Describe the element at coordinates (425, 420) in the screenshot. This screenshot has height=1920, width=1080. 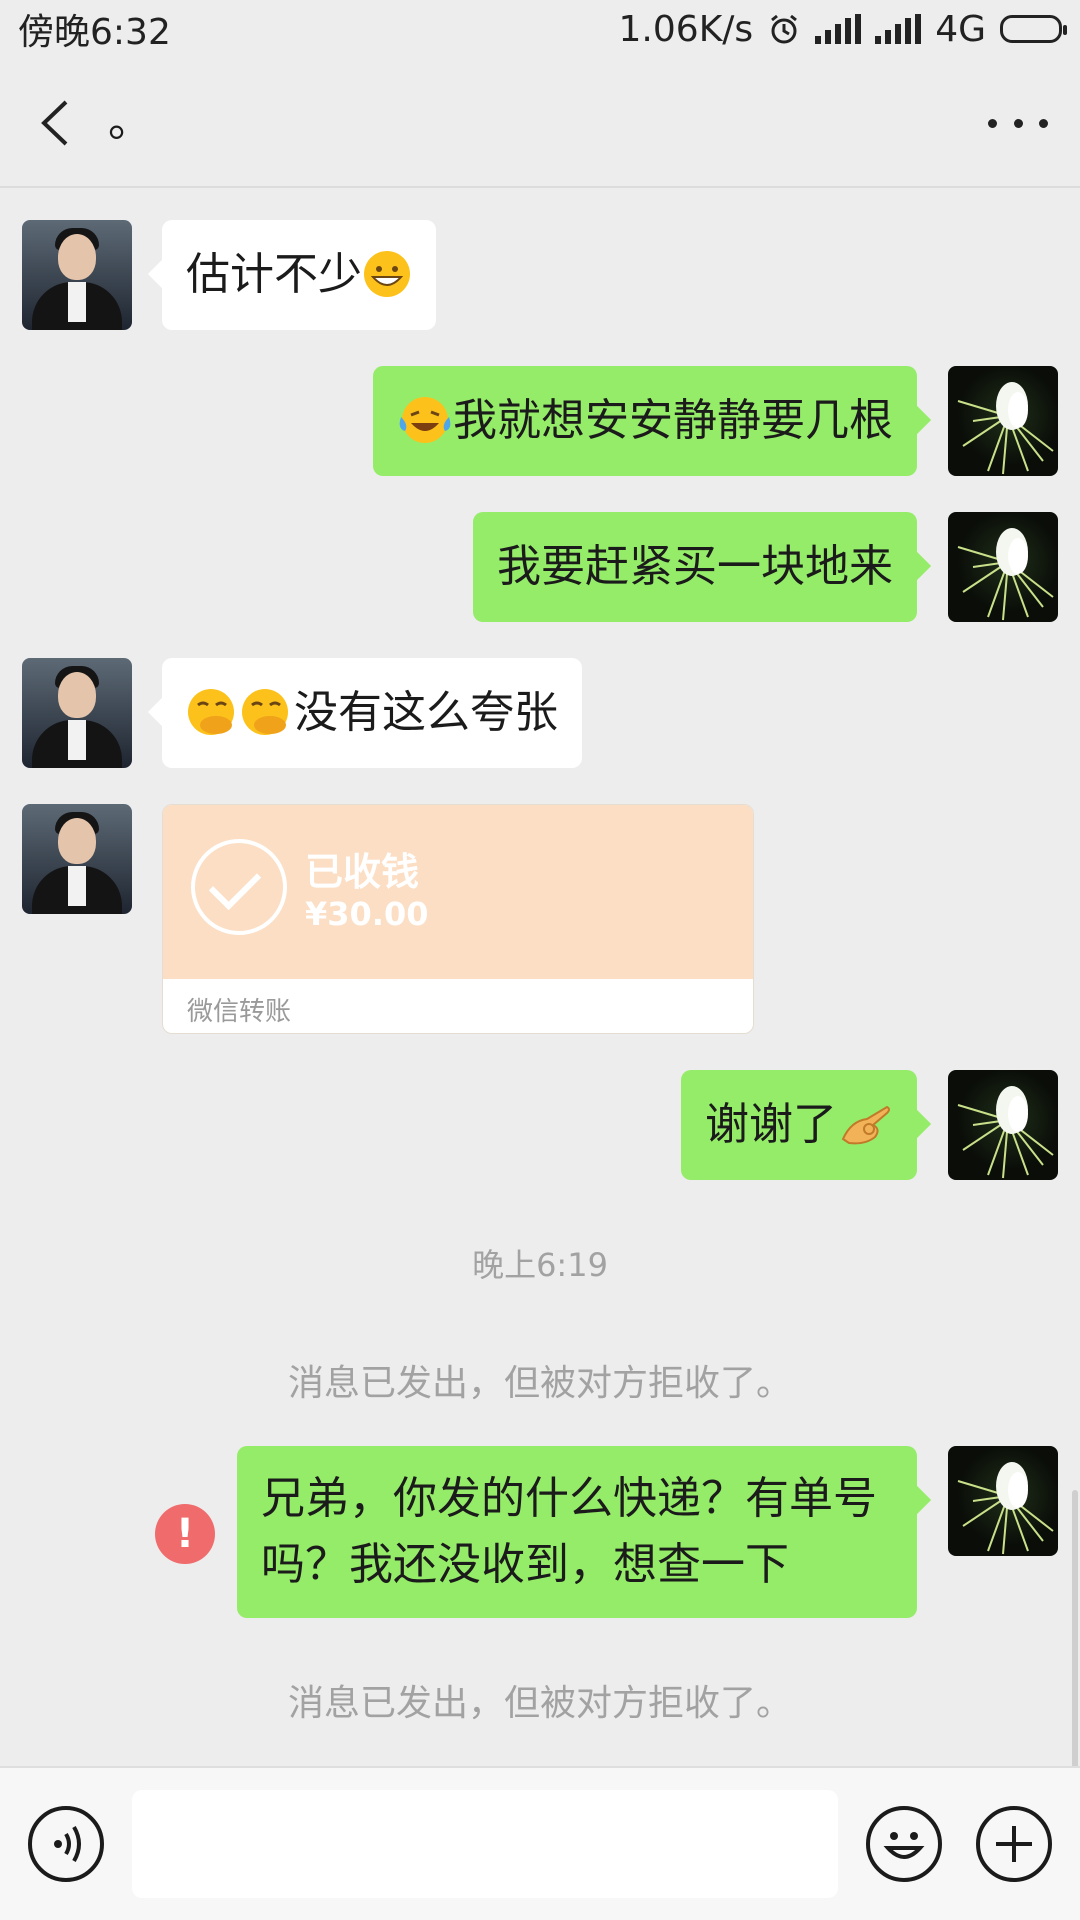
I see `laughing-crying-emoji-icon` at that location.